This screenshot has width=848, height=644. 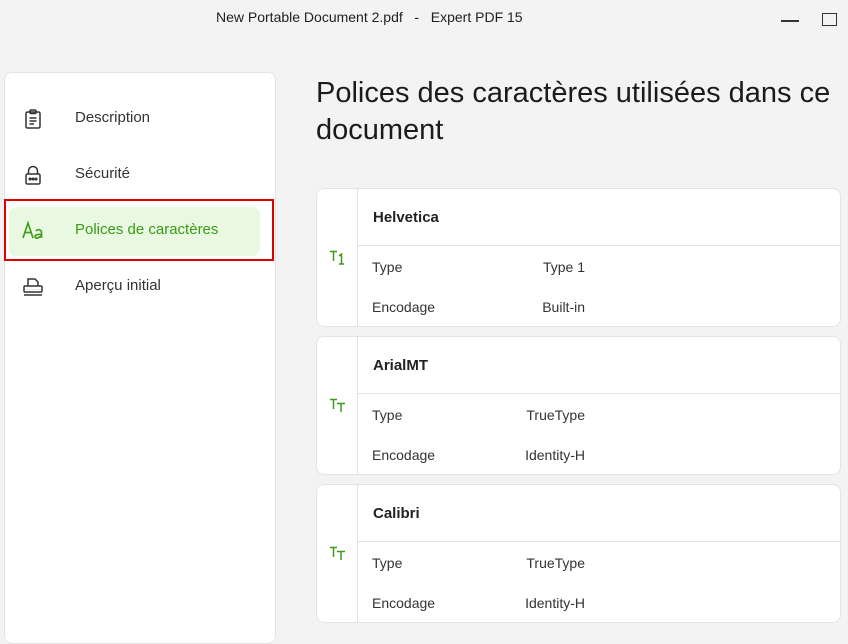 I want to click on sidebar-item-fonts: Polices de caractères, so click(x=140, y=231).